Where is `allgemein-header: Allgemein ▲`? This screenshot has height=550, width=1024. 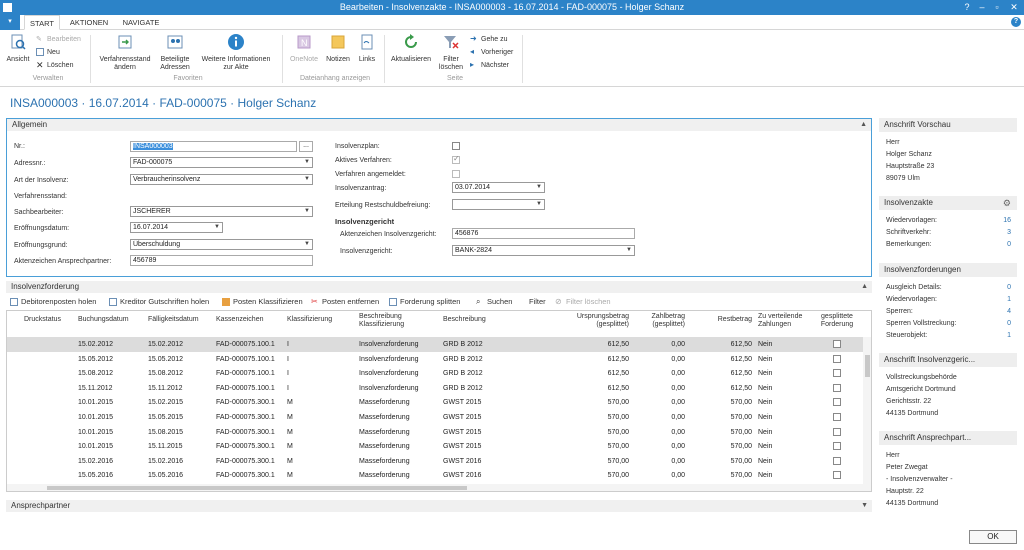
allgemein-header: Allgemein ▲ is located at coordinates (439, 125).